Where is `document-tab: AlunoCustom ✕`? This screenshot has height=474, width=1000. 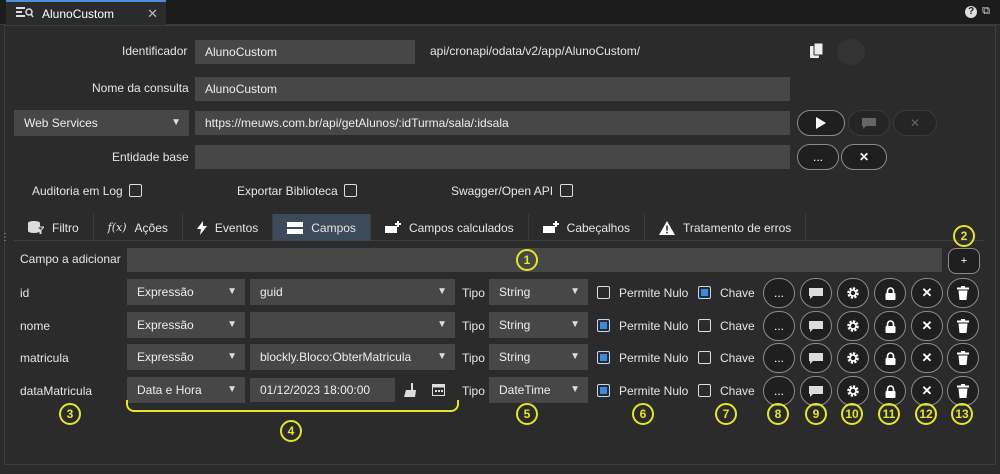
document-tab: AlunoCustom ✕ is located at coordinates (86, 12).